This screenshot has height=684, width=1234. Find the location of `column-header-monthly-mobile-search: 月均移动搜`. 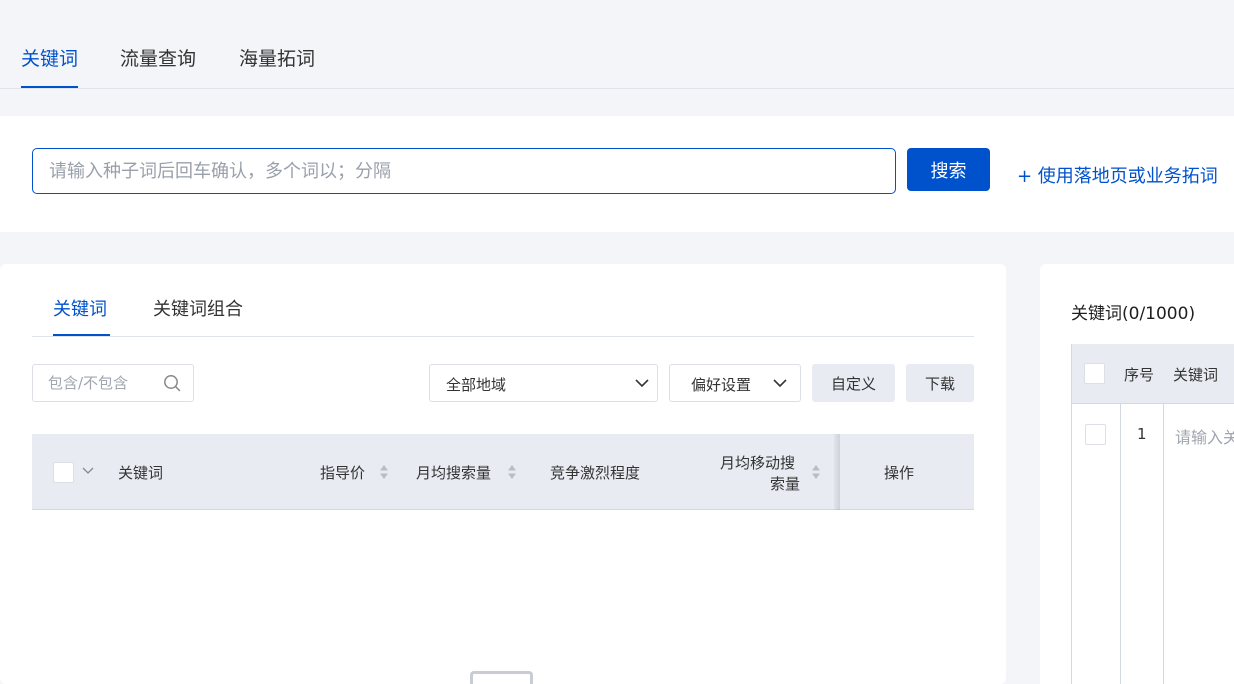

column-header-monthly-mobile-search: 月均移动搜 is located at coordinates (758, 463).